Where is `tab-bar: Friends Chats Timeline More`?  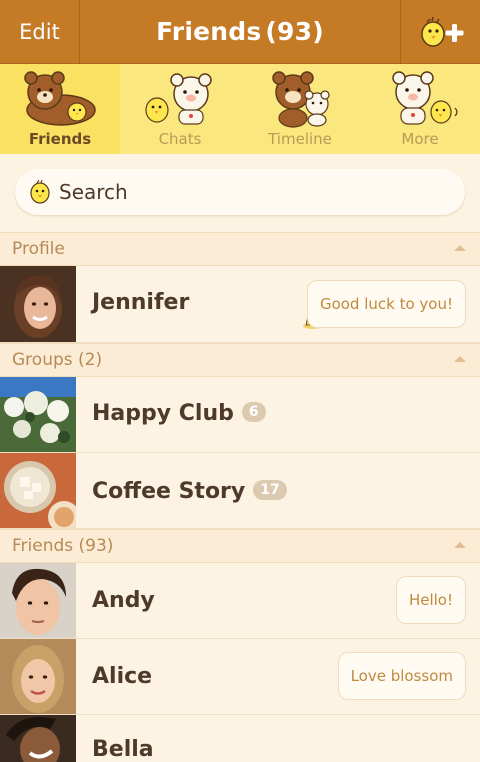
tab-bar: Friends Chats Timeline More is located at coordinates (240, 109).